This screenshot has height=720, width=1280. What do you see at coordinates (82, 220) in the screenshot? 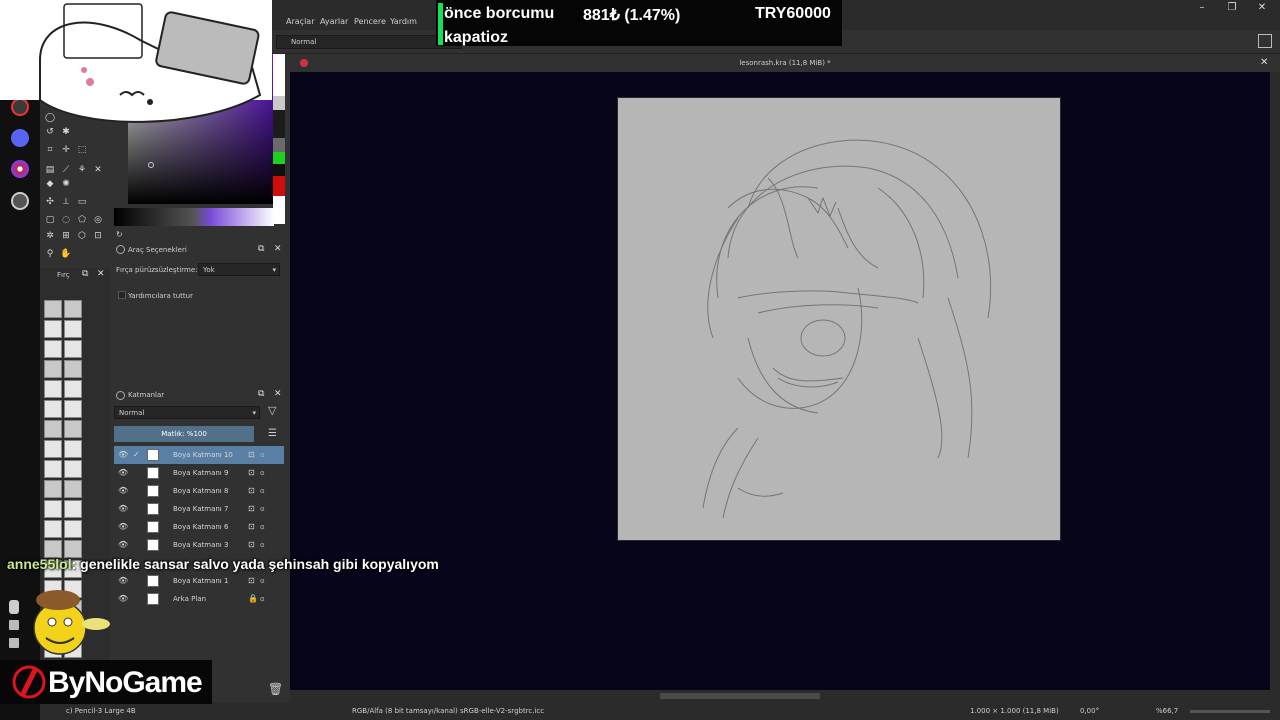
I see `poly-select-icon: ⬠` at bounding box center [82, 220].